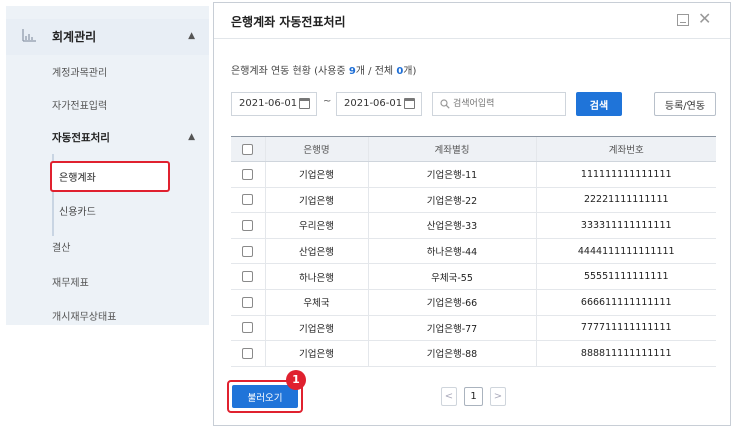 Image resolution: width=736 pixels, height=434 pixels. Describe the element at coordinates (625, 149) in the screenshot. I see `column-account-number: 계좌번호` at that location.